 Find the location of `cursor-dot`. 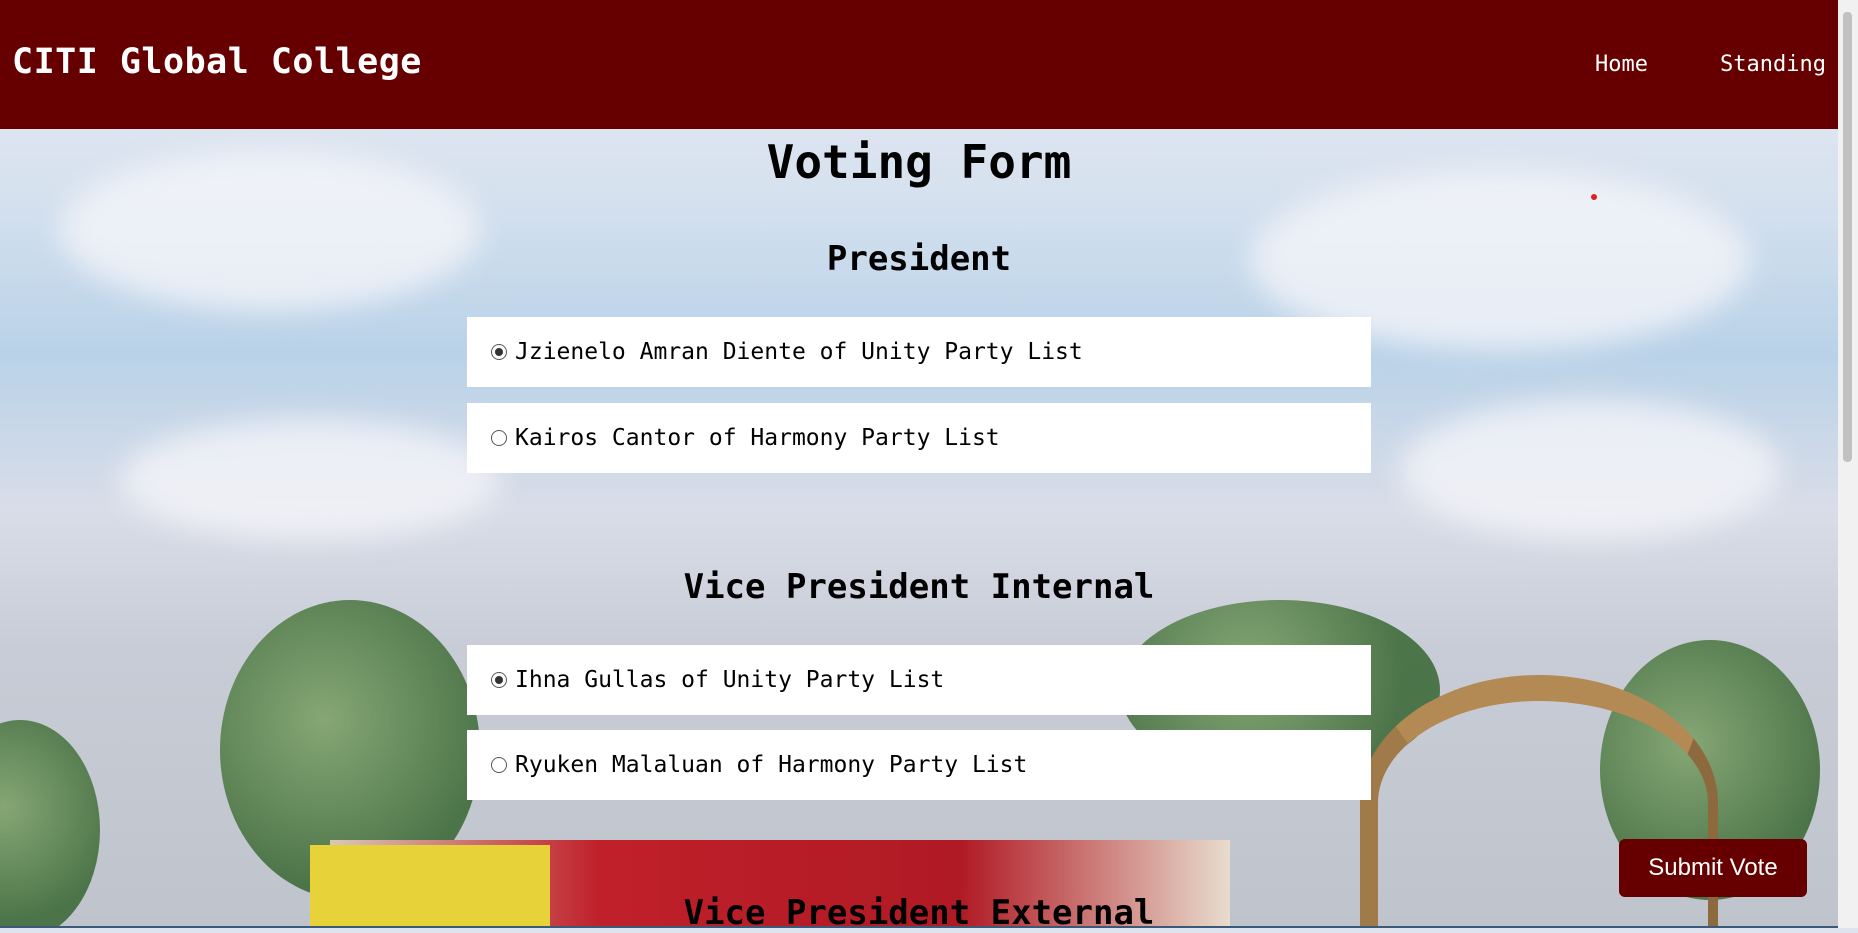

cursor-dot is located at coordinates (1594, 197).